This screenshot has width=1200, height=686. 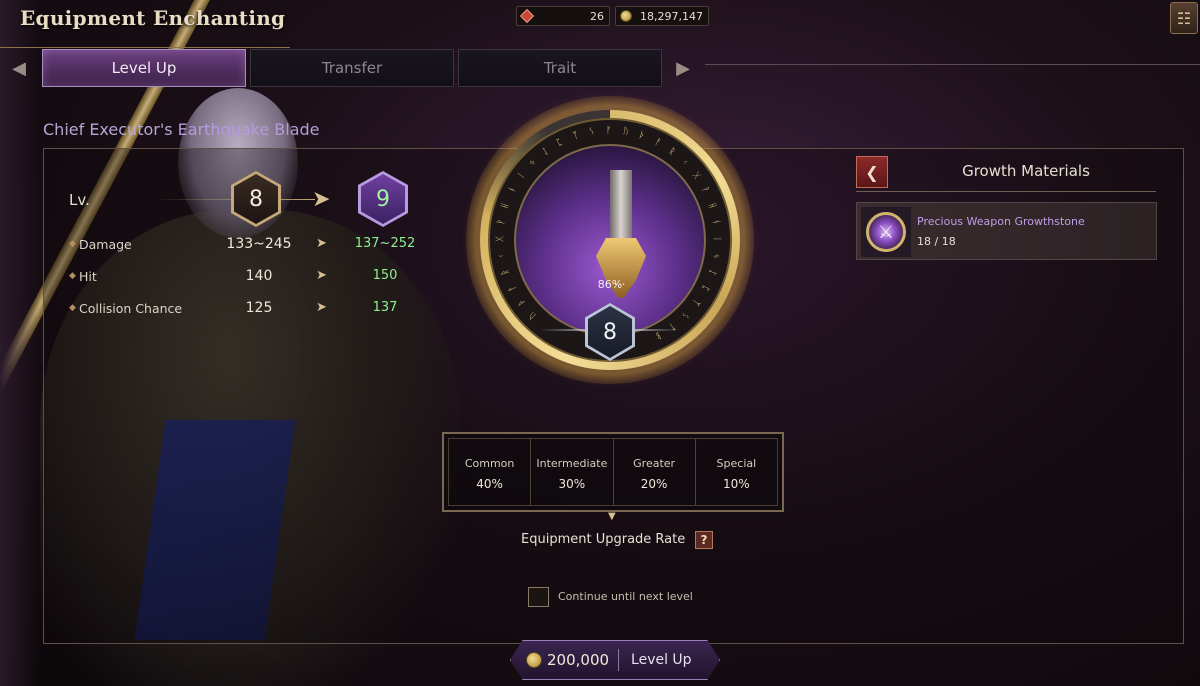 I want to click on tab-bar: ◀ Level Up Transfer Trait ▶, so click(x=354, y=68).